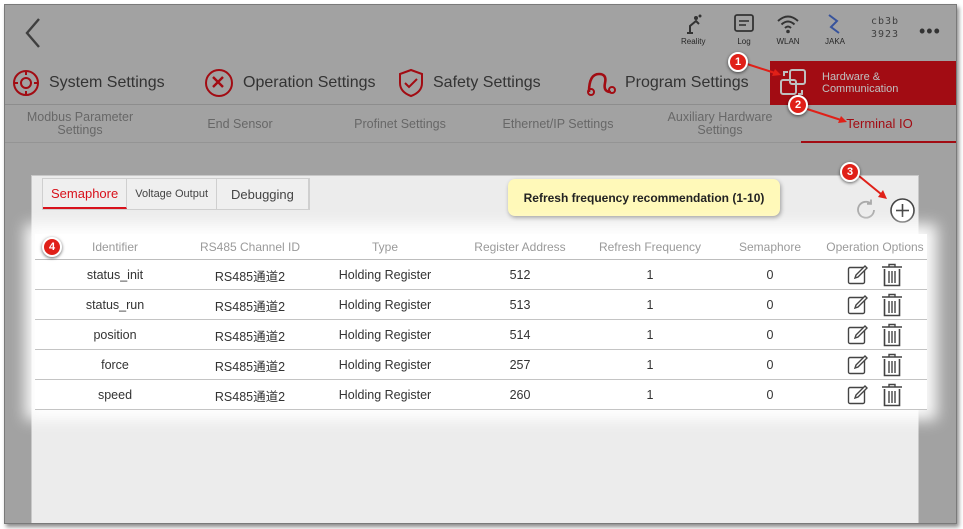  What do you see at coordinates (650, 247) in the screenshot?
I see `header-refresh-frequency: Refresh Frequency` at bounding box center [650, 247].